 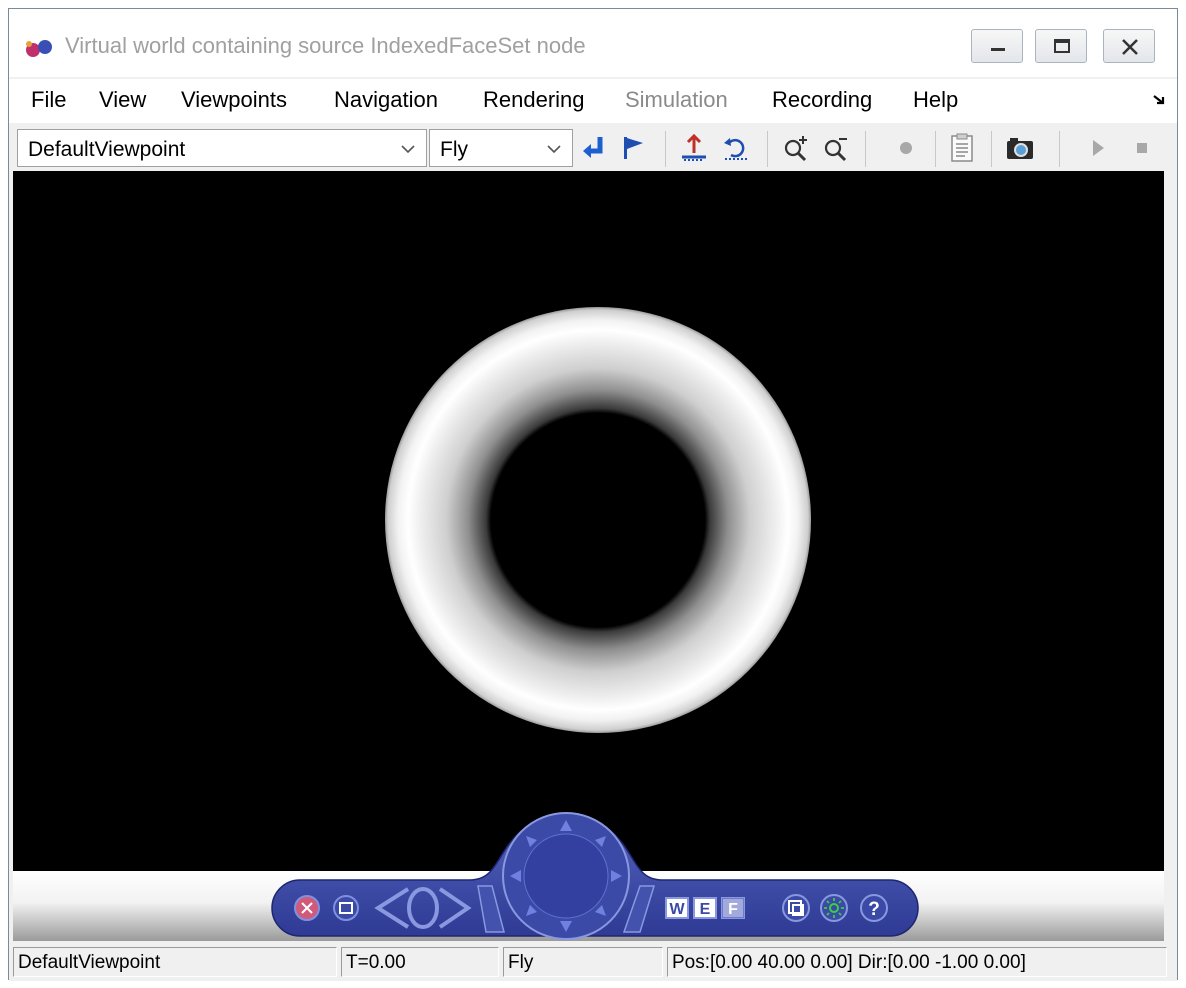 I want to click on maximize-icon, so click(x=1062, y=46).